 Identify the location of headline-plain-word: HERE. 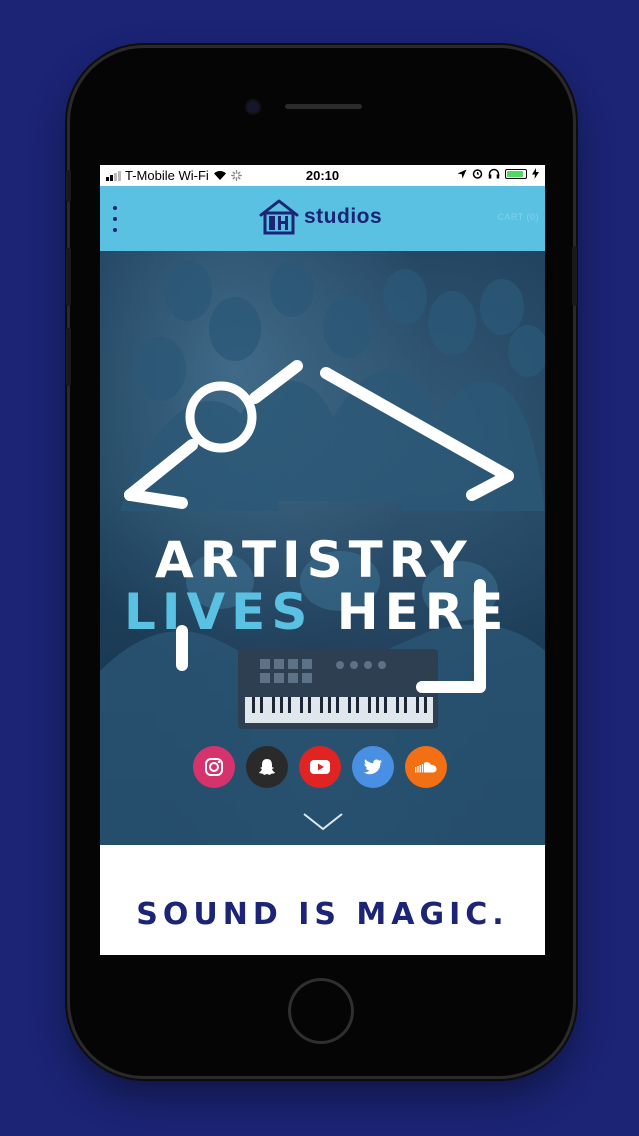
(423, 612).